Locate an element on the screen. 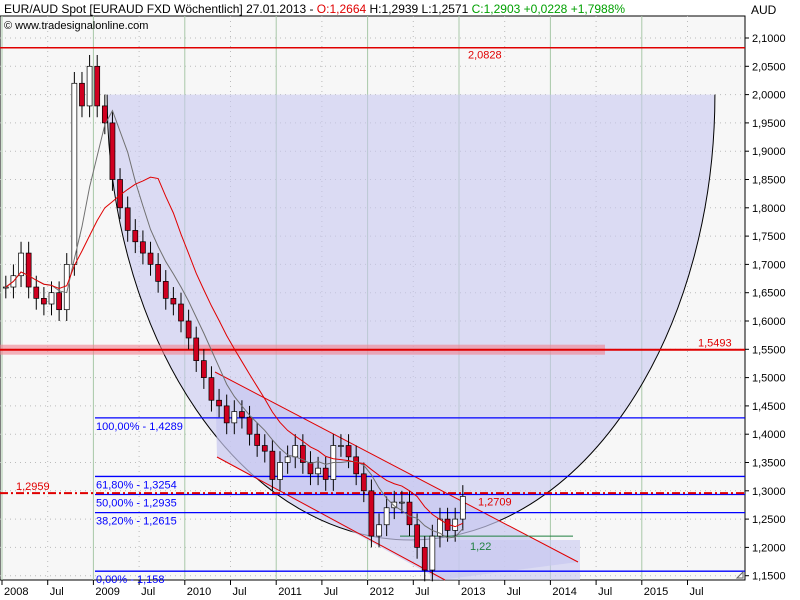 This screenshot has height=600, width=800. y-tick-label: 1,6000 is located at coordinates (769, 322).